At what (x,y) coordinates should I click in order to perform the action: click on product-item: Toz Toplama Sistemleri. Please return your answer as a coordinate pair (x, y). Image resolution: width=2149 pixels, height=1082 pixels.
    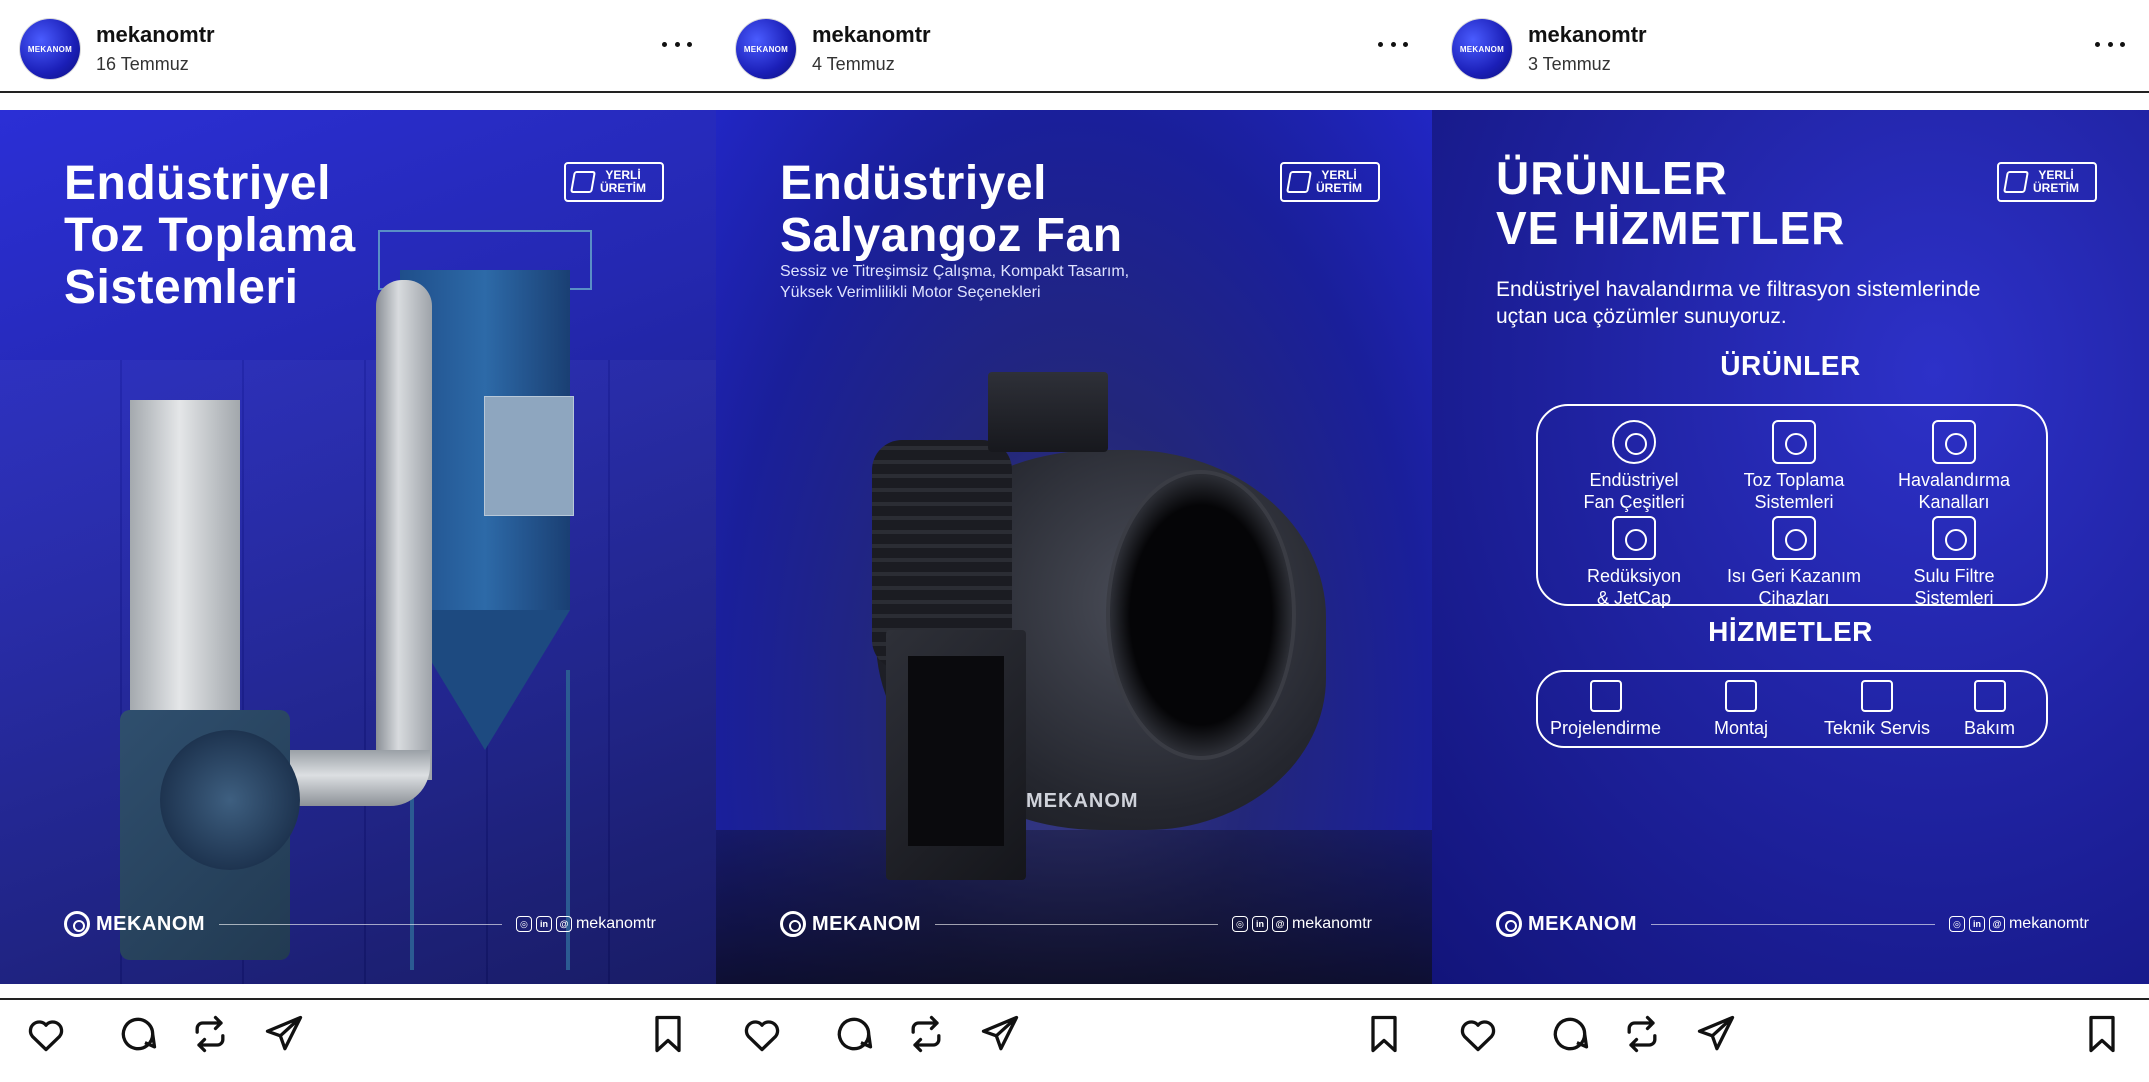
    Looking at the image, I should click on (1794, 466).